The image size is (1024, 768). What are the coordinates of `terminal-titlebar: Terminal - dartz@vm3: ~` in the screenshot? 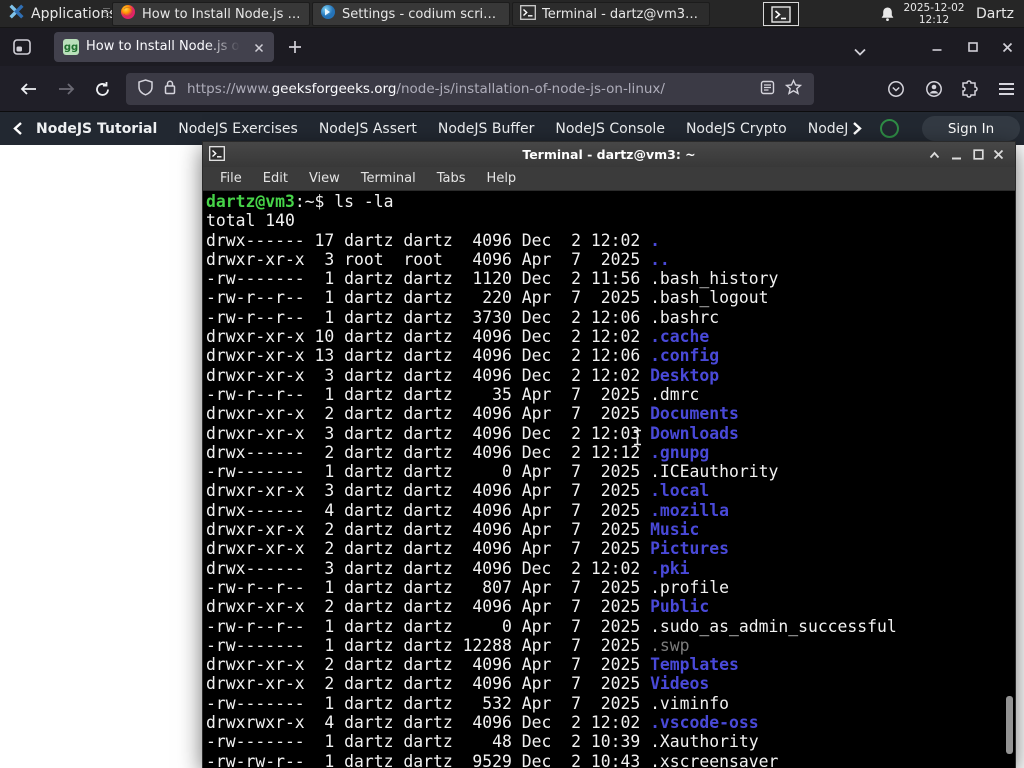 It's located at (609, 154).